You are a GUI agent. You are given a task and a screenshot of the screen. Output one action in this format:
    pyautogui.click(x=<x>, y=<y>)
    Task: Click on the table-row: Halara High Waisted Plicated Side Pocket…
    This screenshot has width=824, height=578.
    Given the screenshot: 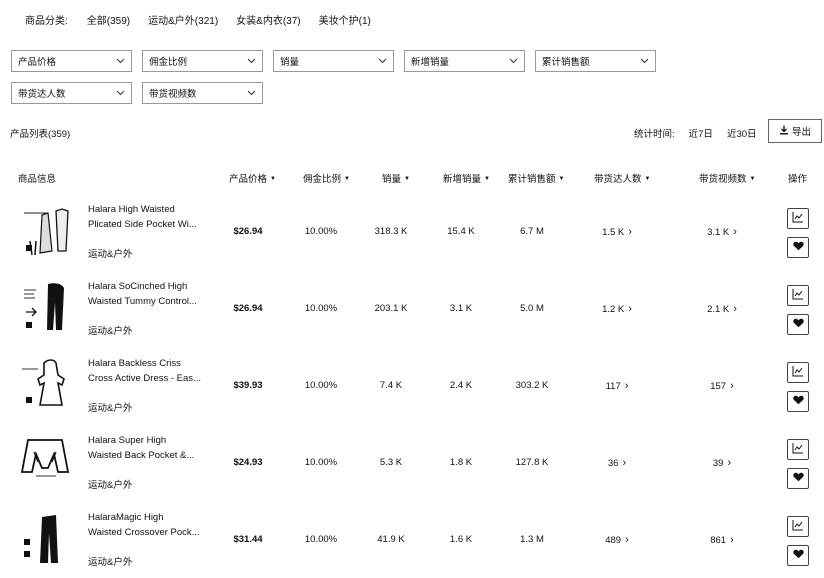 What is the action you would take?
    pyautogui.click(x=412, y=234)
    